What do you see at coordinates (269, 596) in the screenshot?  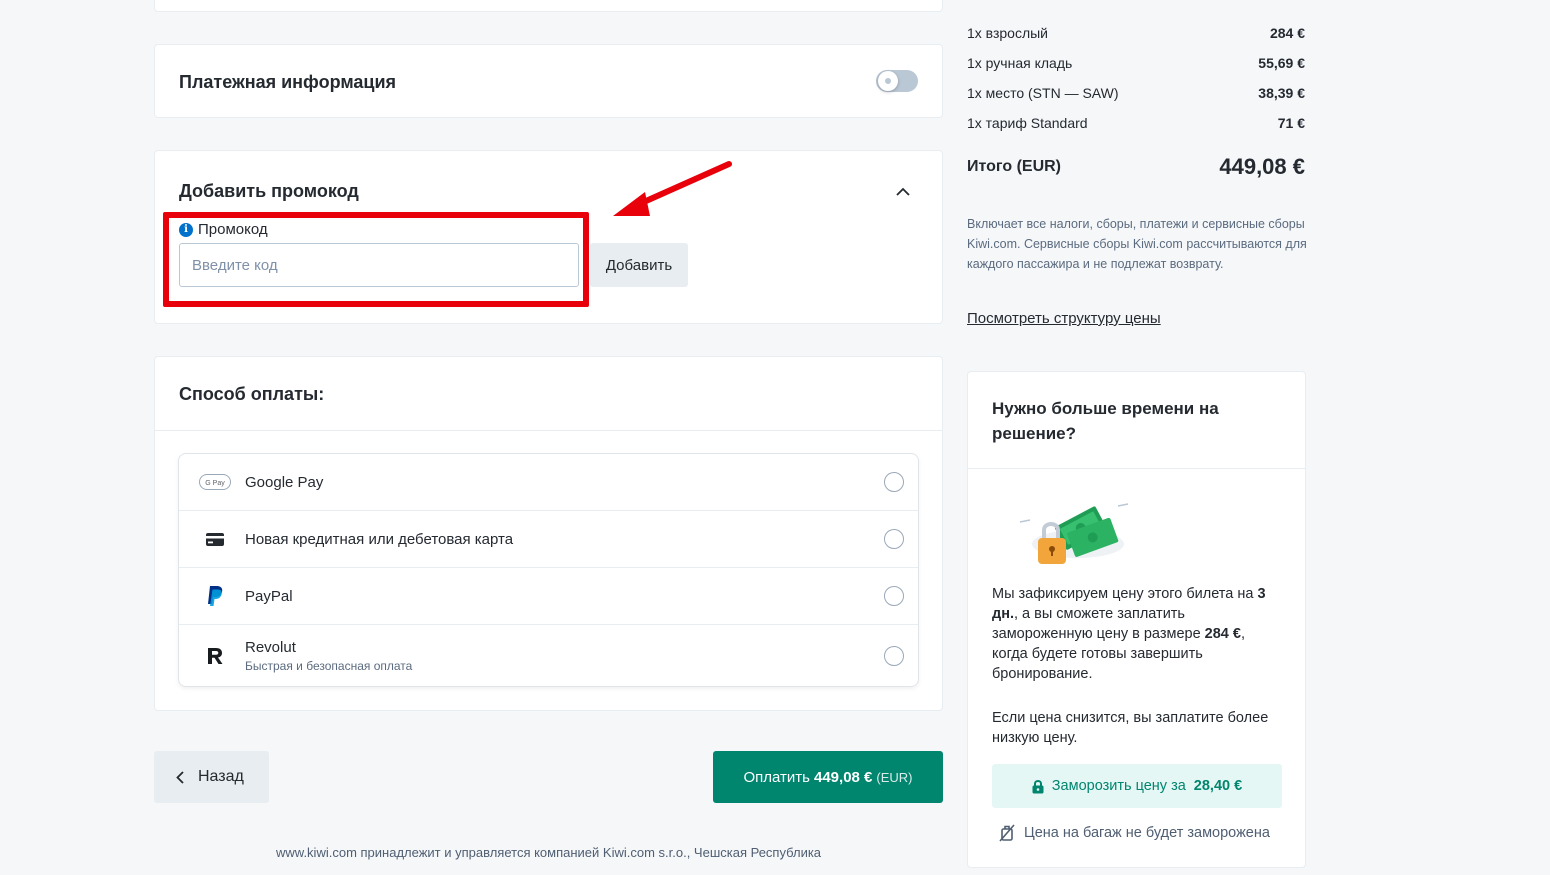 I see `payment-option-name: PayPal` at bounding box center [269, 596].